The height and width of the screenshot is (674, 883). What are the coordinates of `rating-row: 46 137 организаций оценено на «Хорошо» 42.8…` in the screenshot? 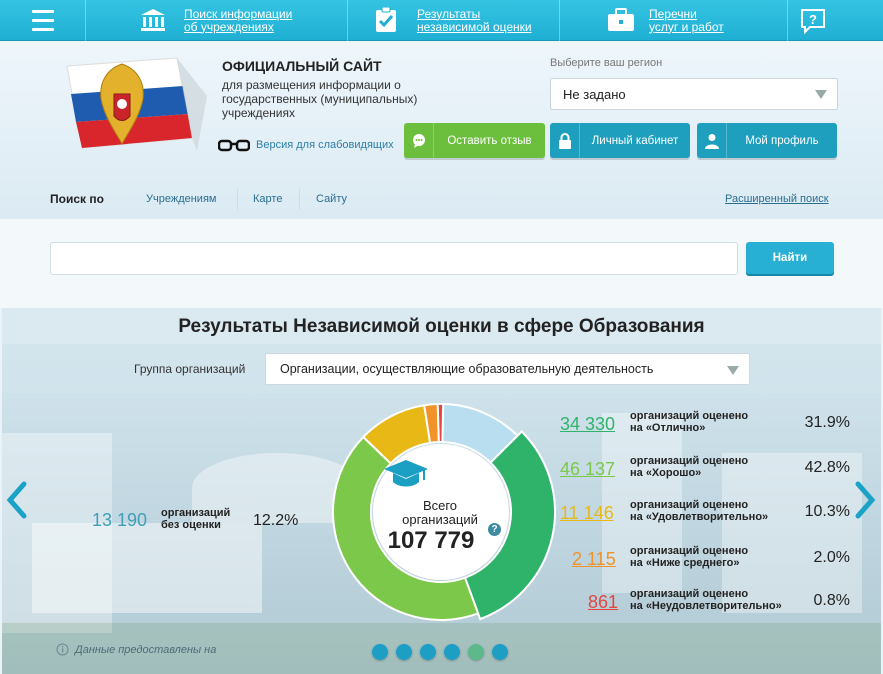 It's located at (710, 470).